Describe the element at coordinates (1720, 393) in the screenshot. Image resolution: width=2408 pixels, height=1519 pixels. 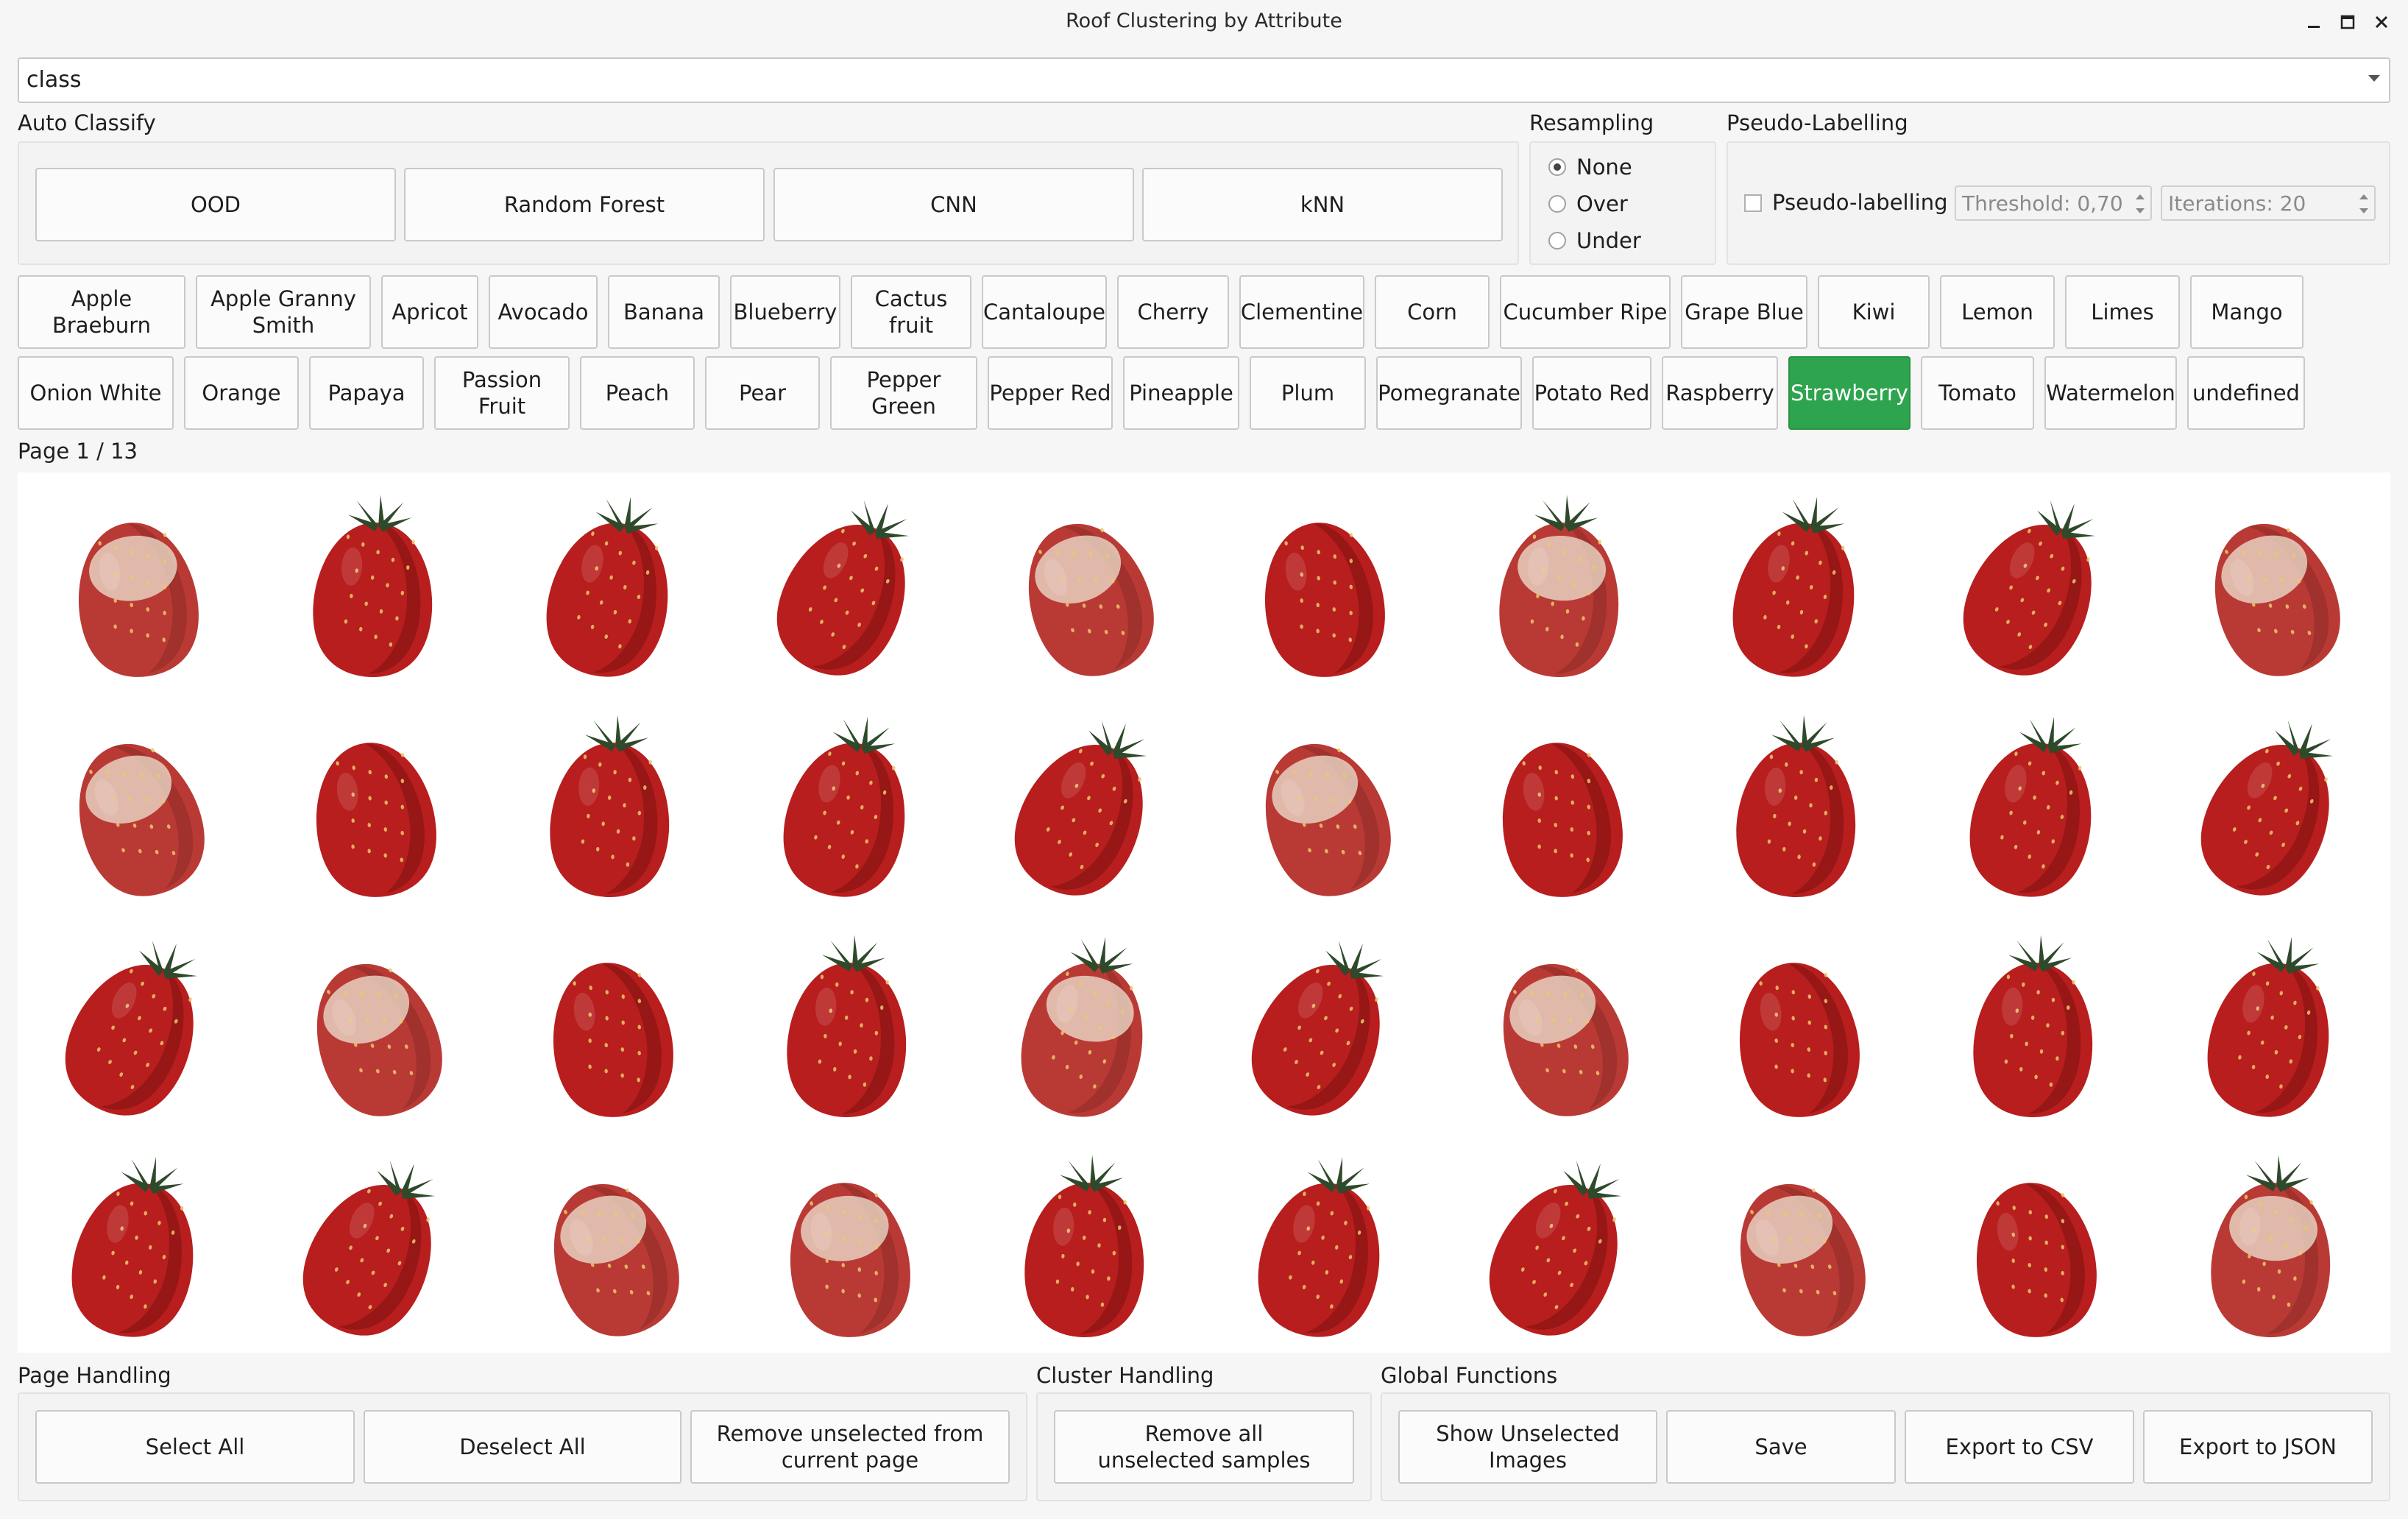
I see `class-button-raspberry: Raspberry` at that location.